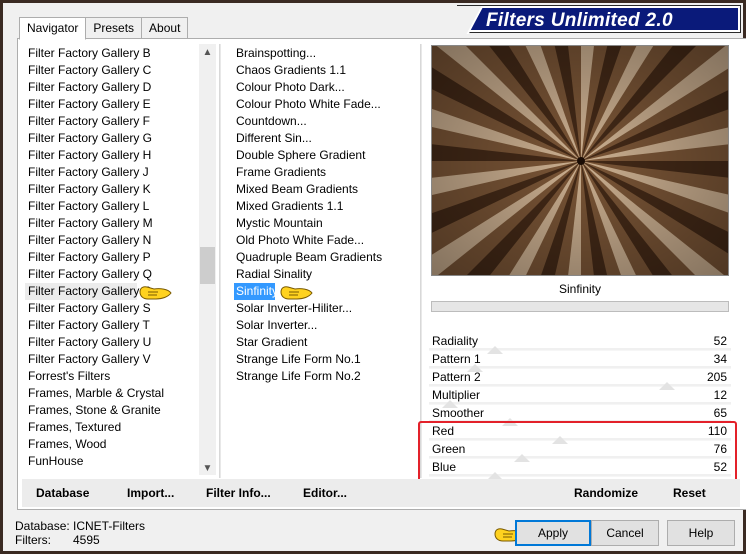 This screenshot has width=746, height=554. What do you see at coordinates (720, 359) in the screenshot?
I see `slider-value: 34` at bounding box center [720, 359].